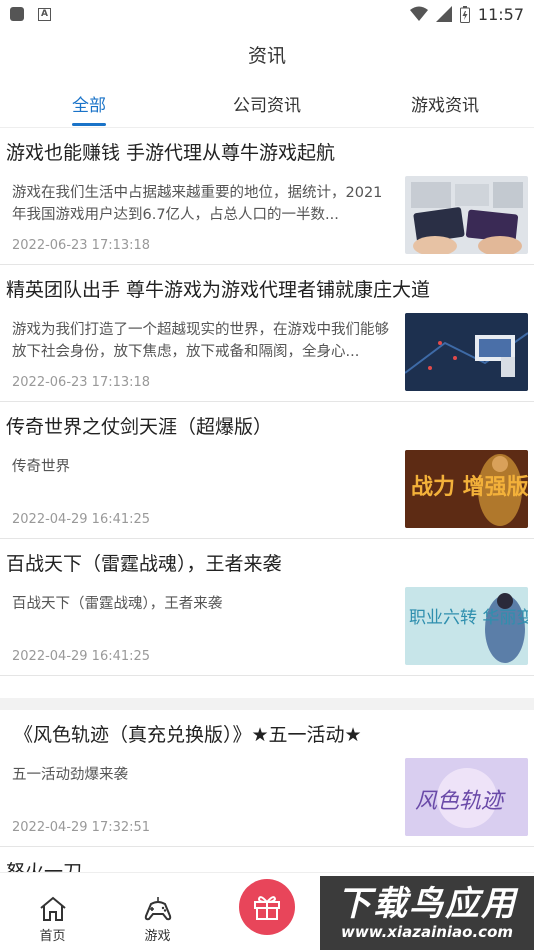 This screenshot has height=950, width=534. I want to click on active-tab-indicator, so click(89, 124).